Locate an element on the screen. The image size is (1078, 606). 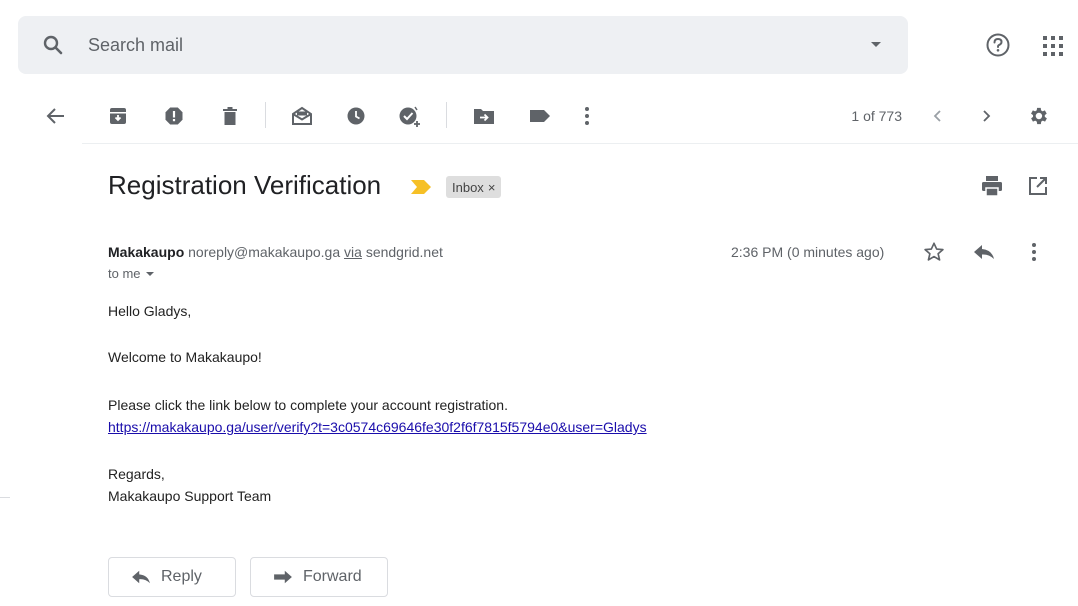
forward-button-label: Forward is located at coordinates (332, 576).